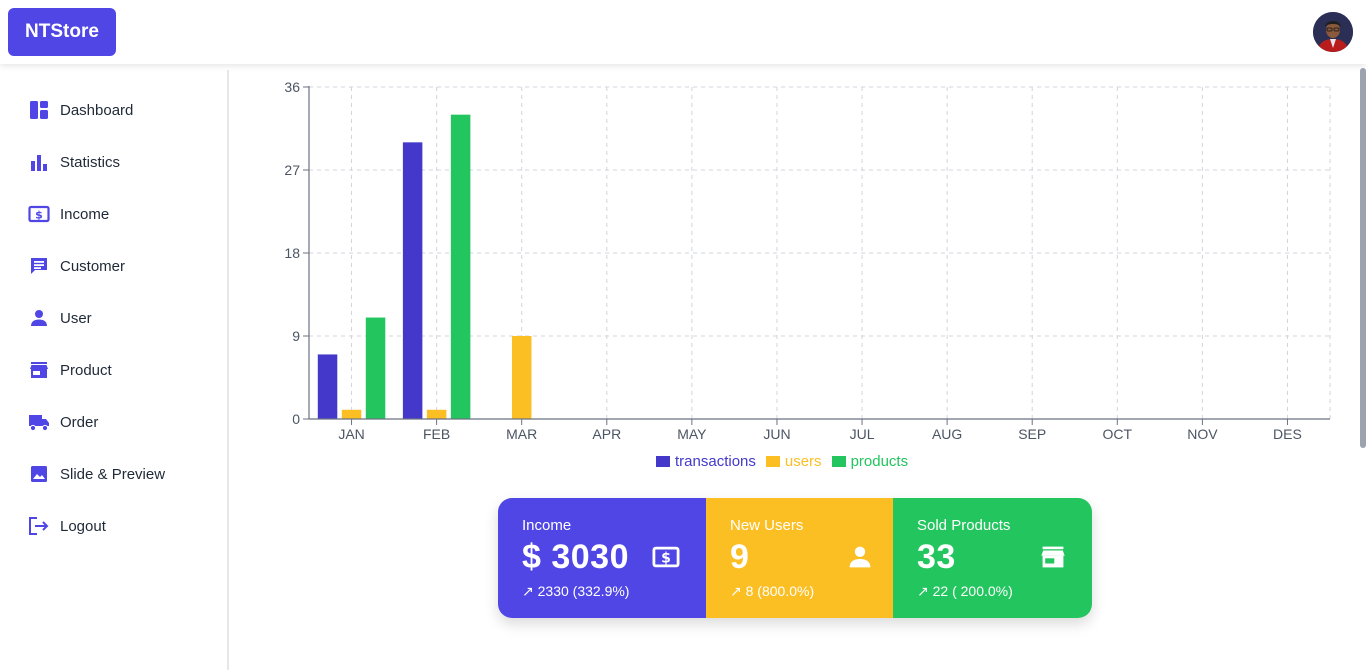 The width and height of the screenshot is (1366, 670). What do you see at coordinates (1363, 258) in the screenshot?
I see `page-scrollbar` at bounding box center [1363, 258].